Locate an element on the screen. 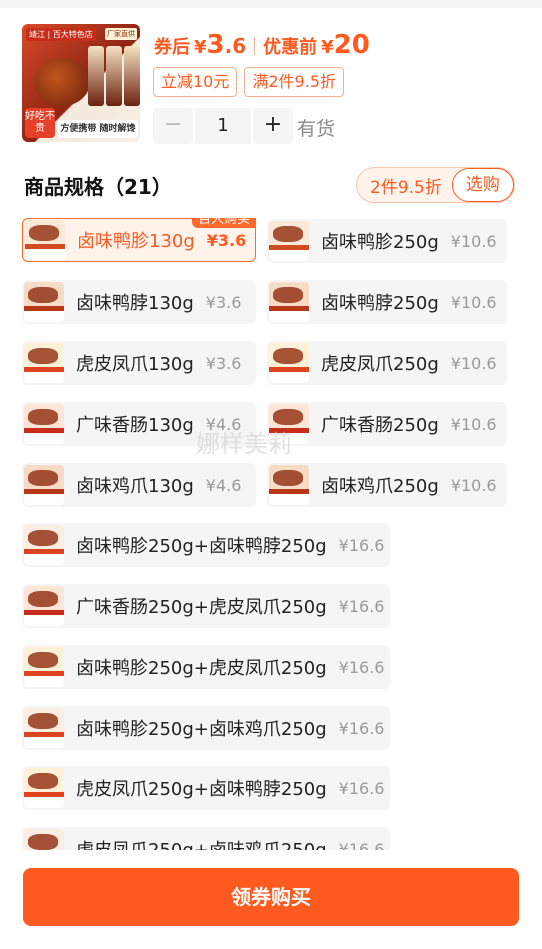  spec-name: 卤味鸭胗130g is located at coordinates (136, 241).